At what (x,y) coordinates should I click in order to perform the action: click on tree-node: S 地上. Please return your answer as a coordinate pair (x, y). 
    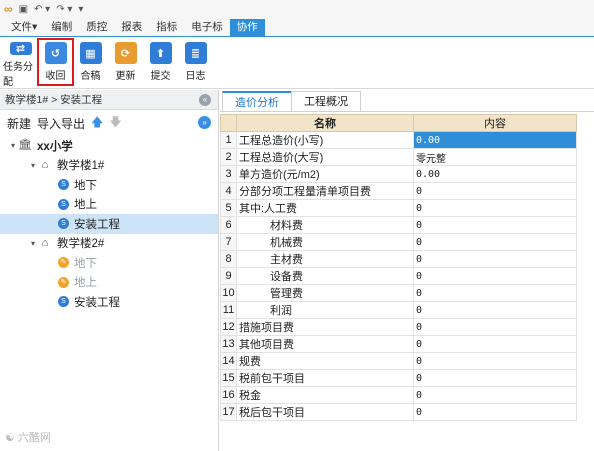
    Looking at the image, I should click on (109, 205).